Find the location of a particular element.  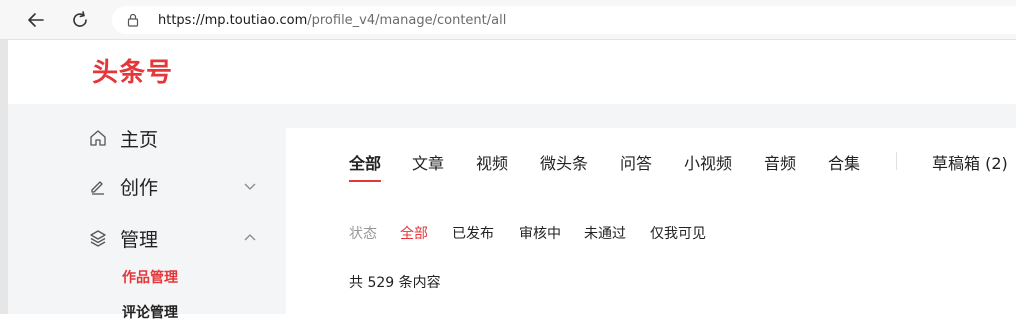

sidebar-item-create: 创作 is located at coordinates (173, 186).